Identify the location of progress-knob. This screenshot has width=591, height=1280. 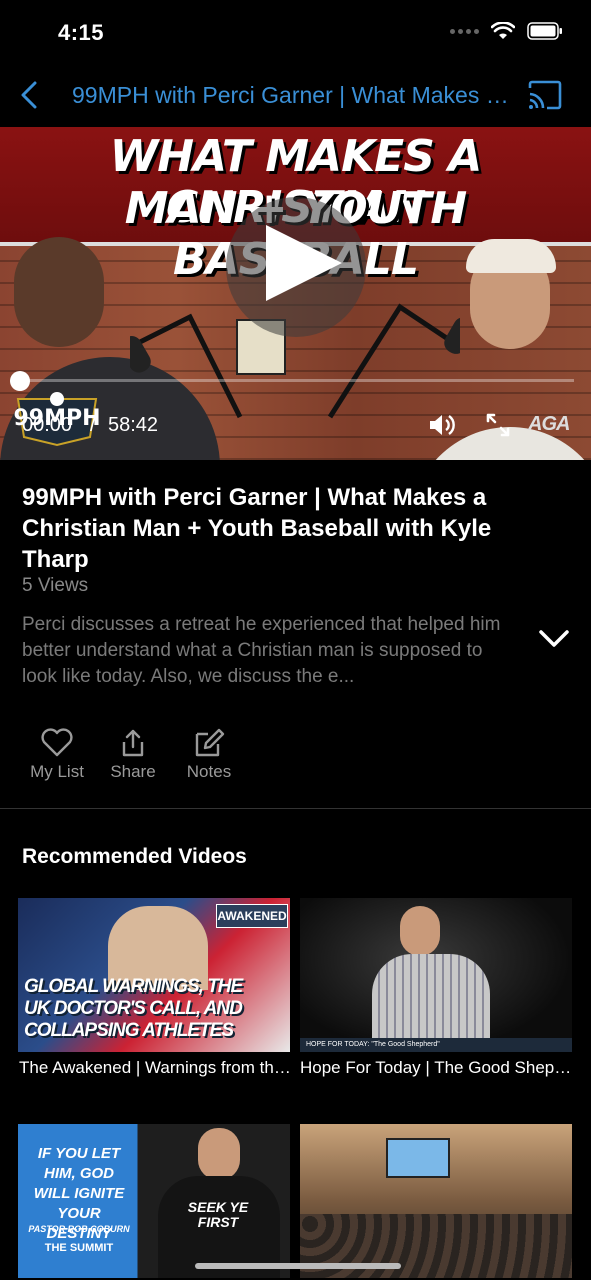
(20, 381).